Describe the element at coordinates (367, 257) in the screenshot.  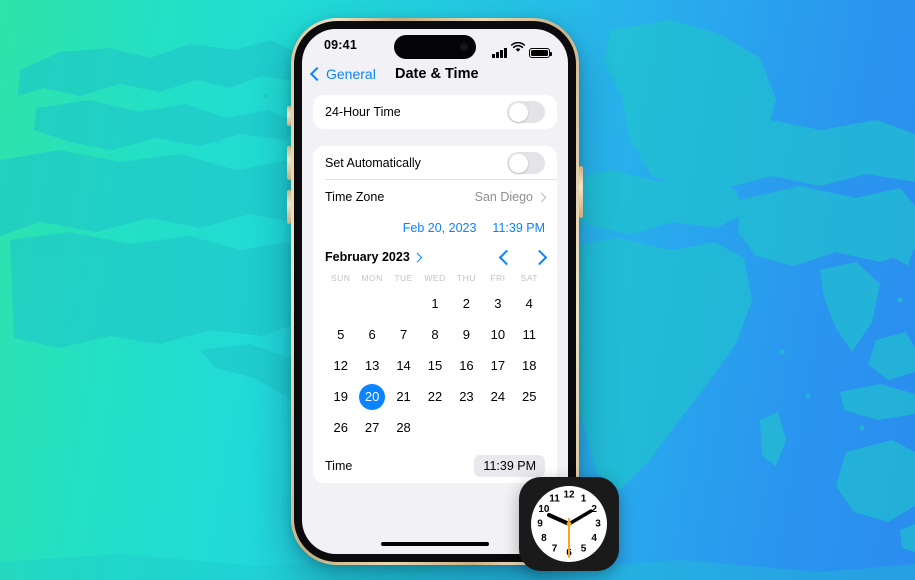
I see `calendar-month-label: February 2023` at that location.